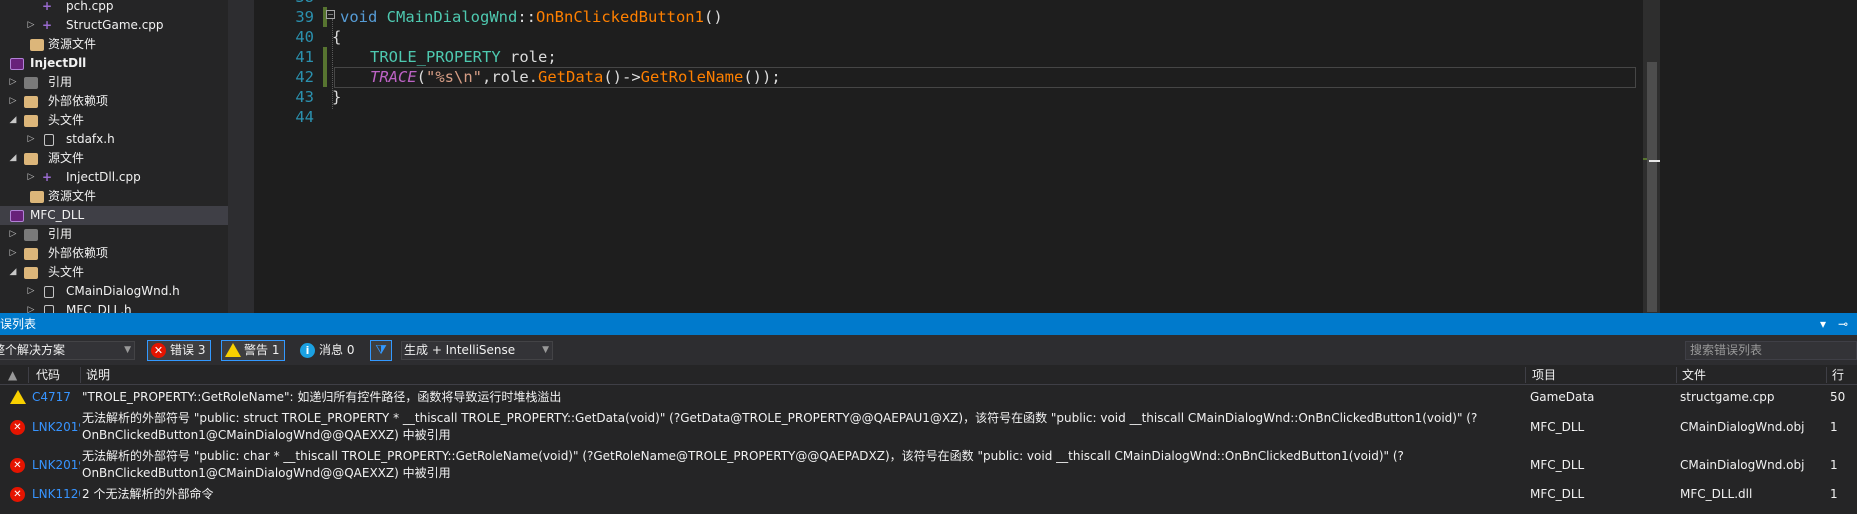 This screenshot has height=514, width=1857. What do you see at coordinates (304, 37) in the screenshot?
I see `line-number: 40` at bounding box center [304, 37].